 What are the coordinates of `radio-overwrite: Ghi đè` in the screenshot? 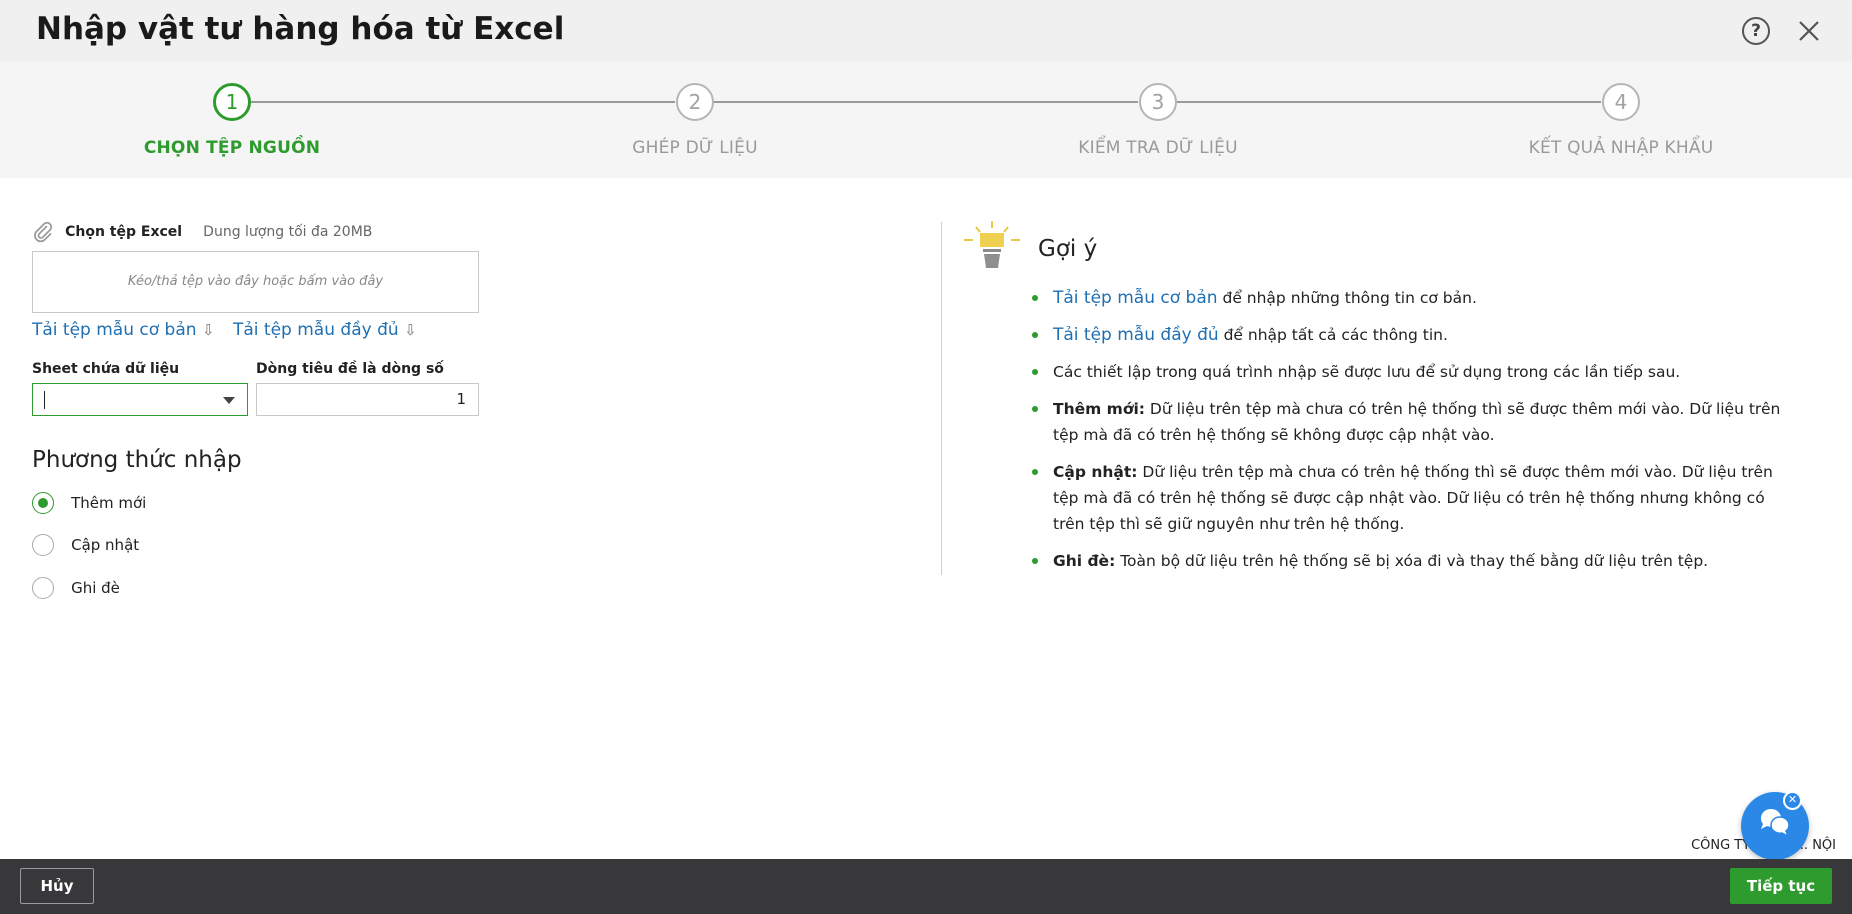 It's located at (76, 588).